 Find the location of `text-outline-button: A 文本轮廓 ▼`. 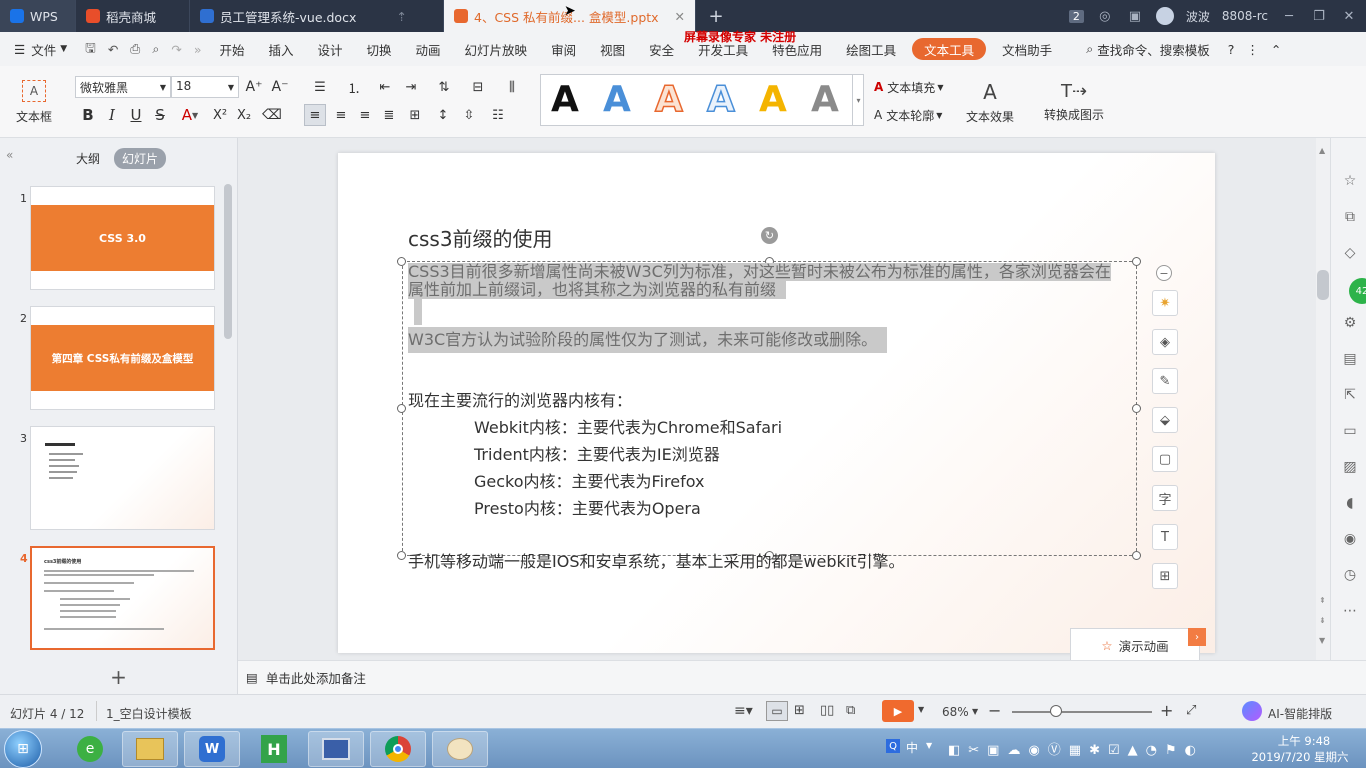

text-outline-button: A 文本轮廓 ▼ is located at coordinates (914, 115).